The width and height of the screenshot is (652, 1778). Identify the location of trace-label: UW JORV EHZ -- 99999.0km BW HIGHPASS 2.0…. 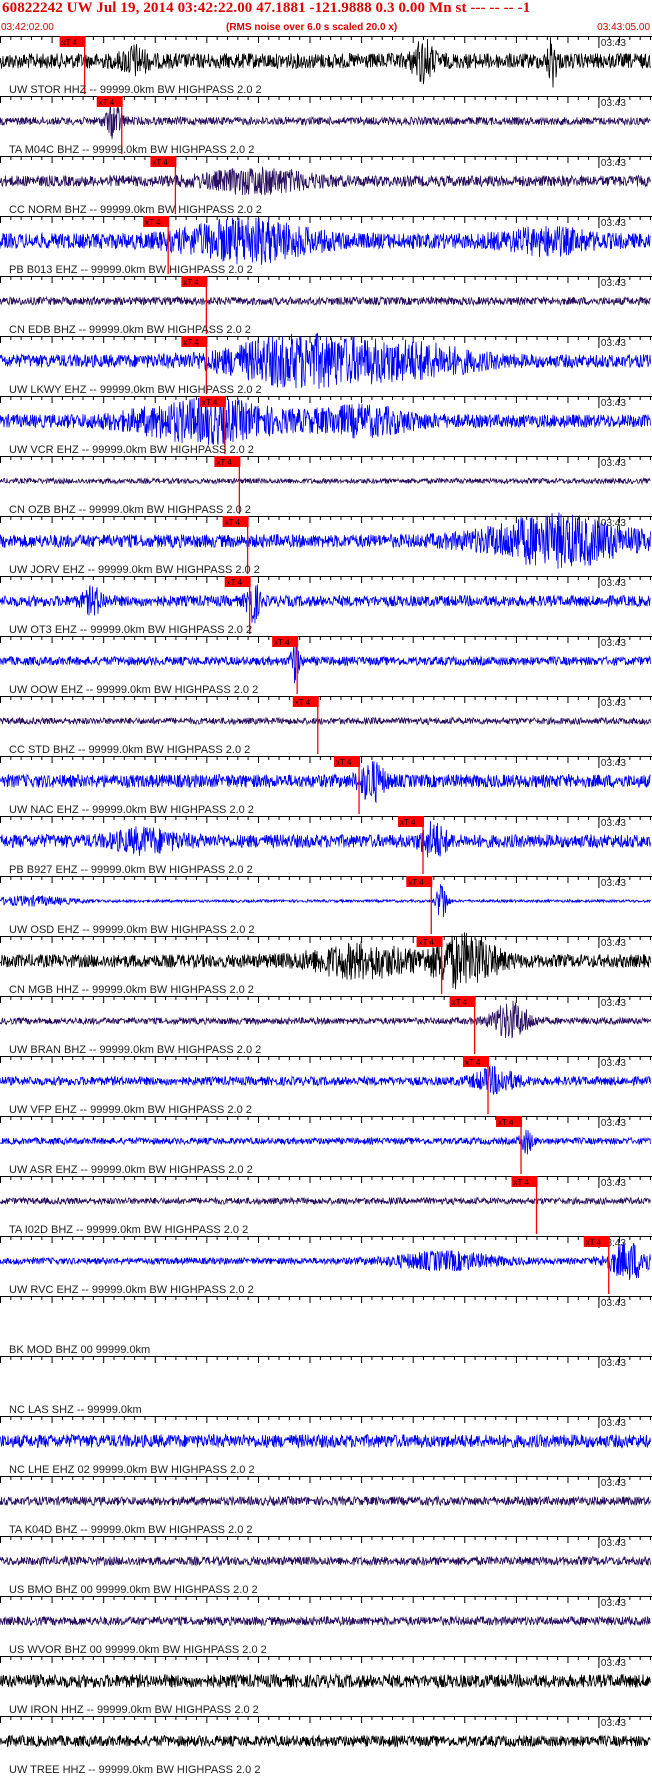
(134, 570).